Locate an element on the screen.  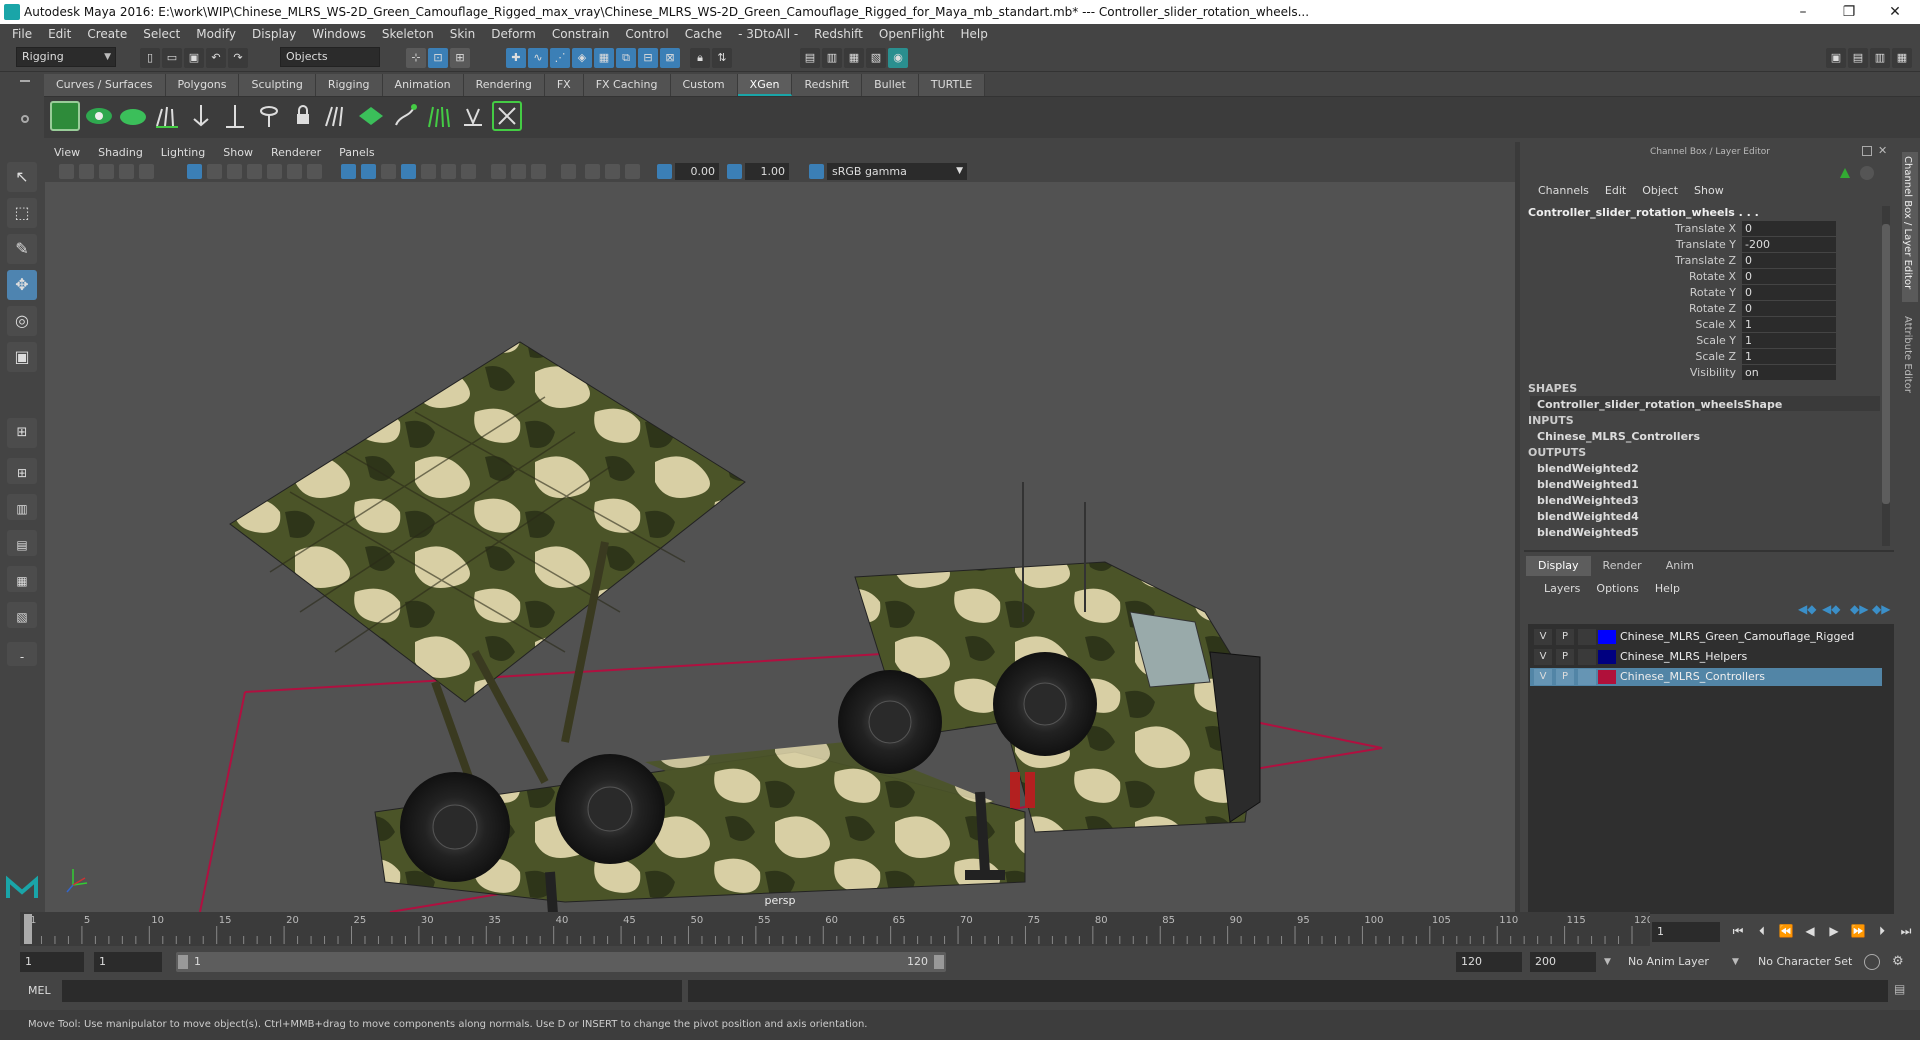
select-hierarchy-icon: ⊹ is located at coordinates (416, 58).